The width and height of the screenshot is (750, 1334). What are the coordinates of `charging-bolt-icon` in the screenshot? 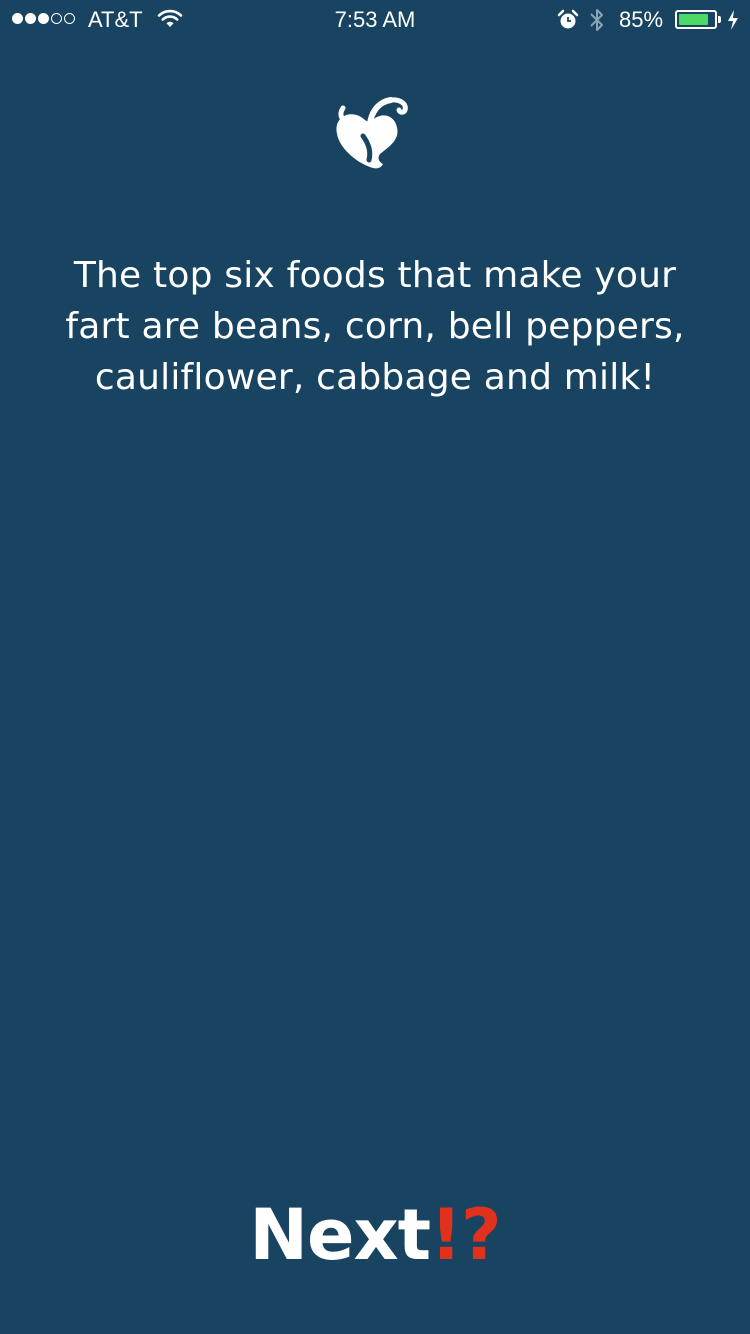 It's located at (733, 23).